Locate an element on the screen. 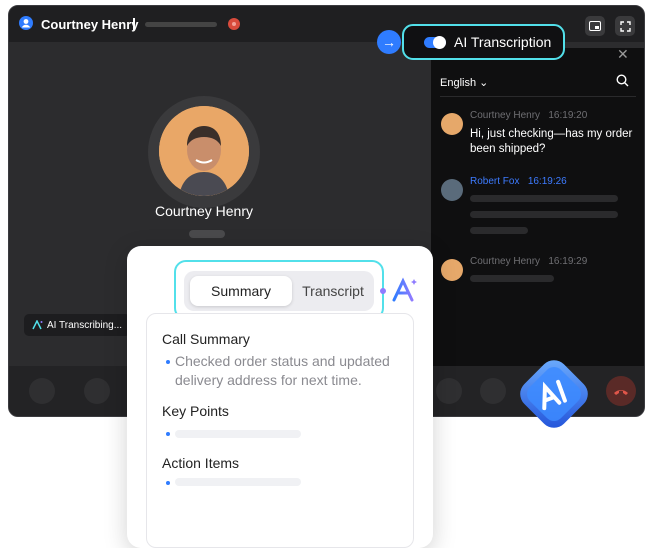  mic-icon is located at coordinates (449, 391).